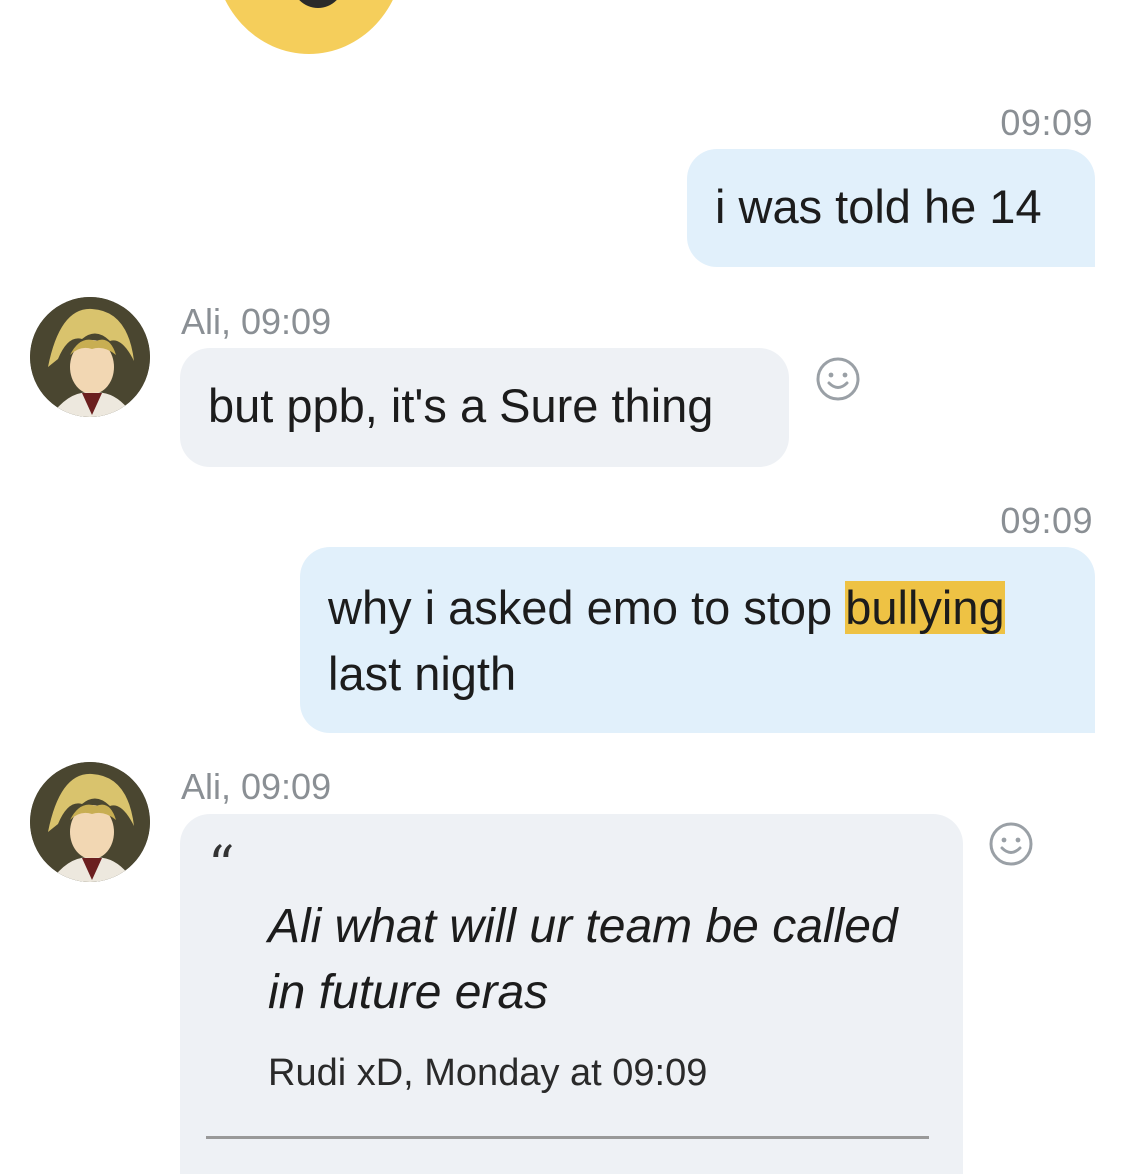 The height and width of the screenshot is (1174, 1125). What do you see at coordinates (567, 1137) in the screenshot?
I see `quote-divider` at bounding box center [567, 1137].